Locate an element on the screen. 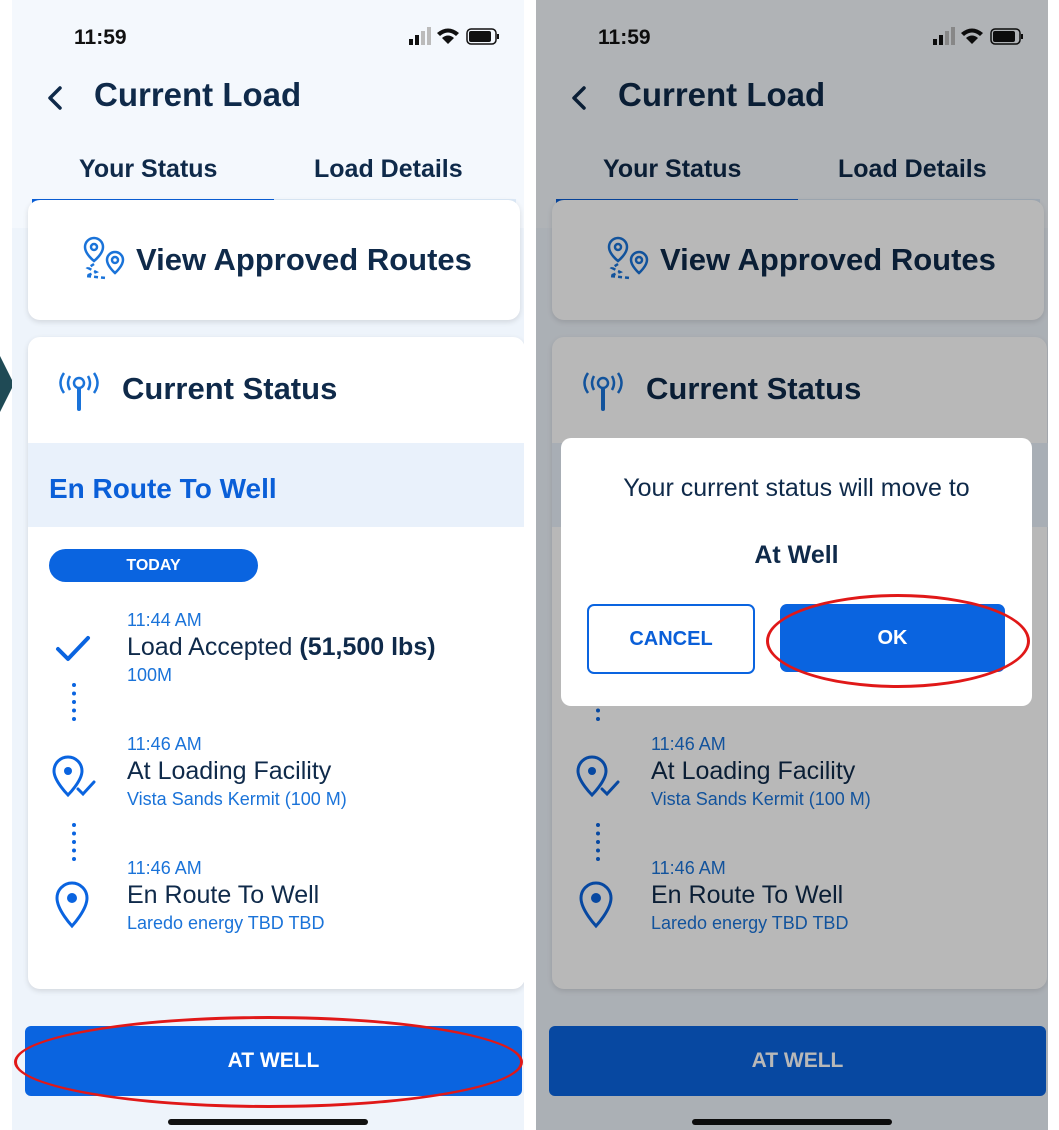 This screenshot has height=1130, width=1059. timeline-time: 11:44 AM is located at coordinates (164, 620).